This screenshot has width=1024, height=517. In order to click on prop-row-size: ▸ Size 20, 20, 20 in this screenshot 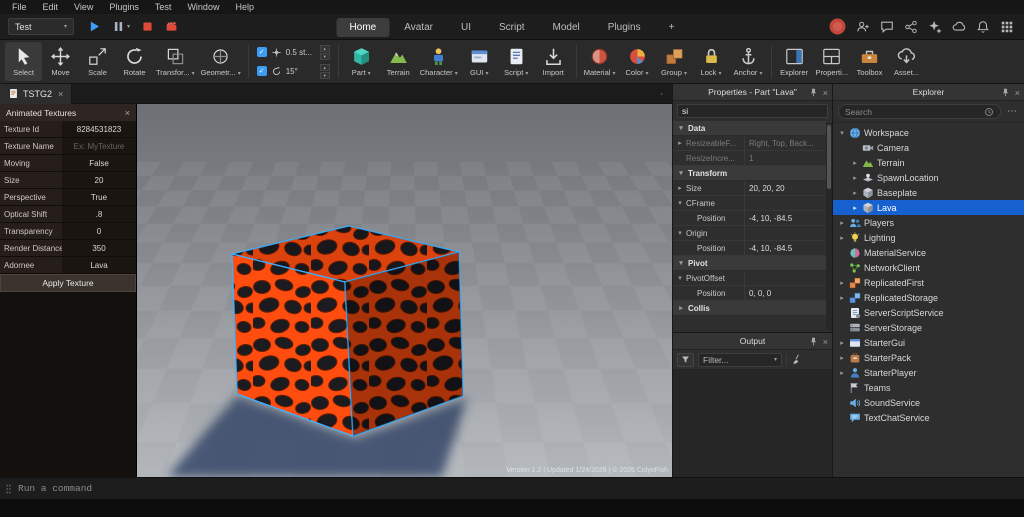, I will do `click(752, 188)`.